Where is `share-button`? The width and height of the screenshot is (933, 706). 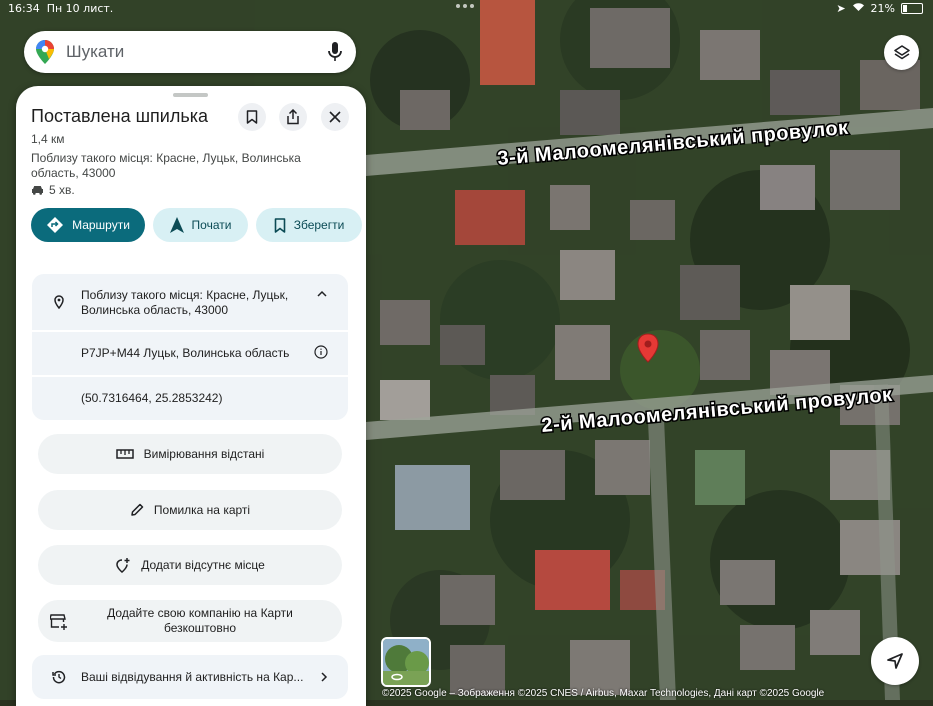 share-button is located at coordinates (293, 117).